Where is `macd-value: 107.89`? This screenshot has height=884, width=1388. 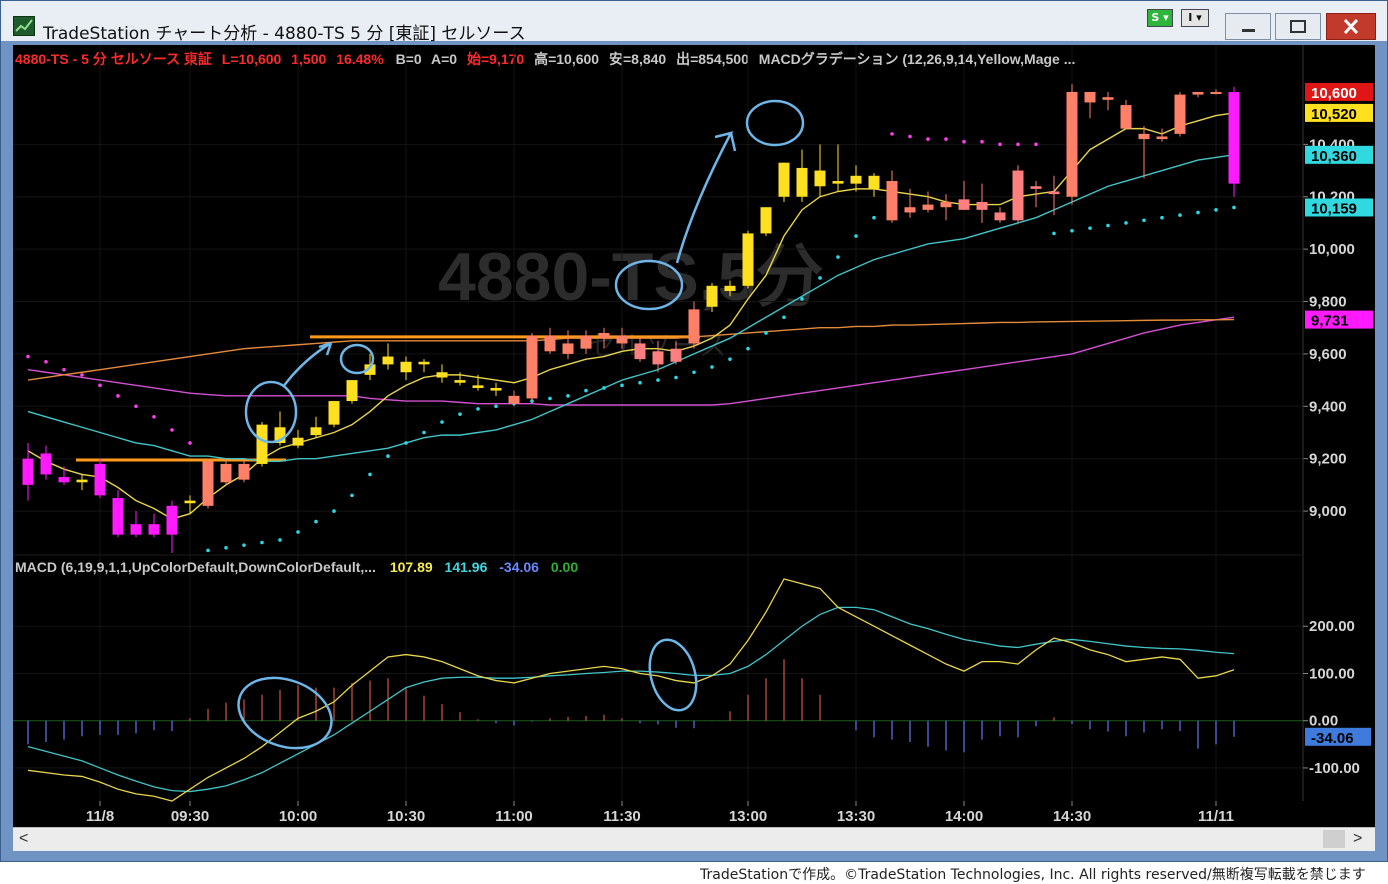 macd-value: 107.89 is located at coordinates (411, 567).